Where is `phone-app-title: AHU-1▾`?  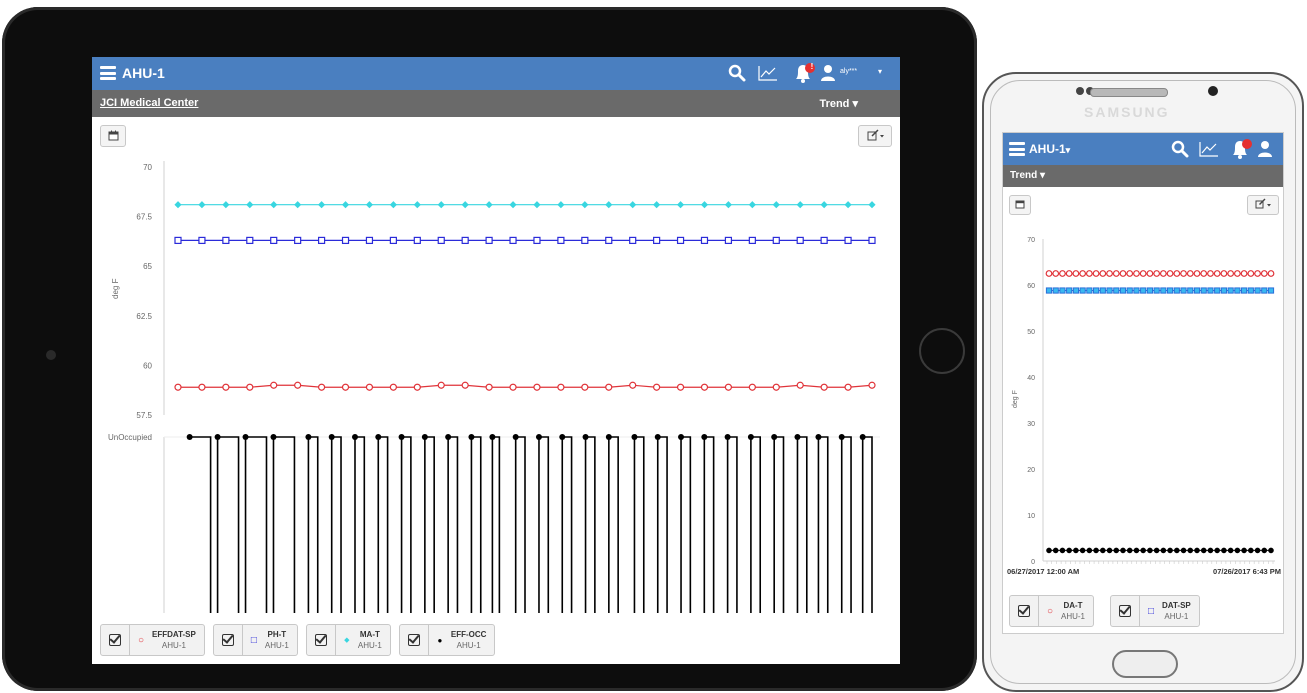 phone-app-title: AHU-1▾ is located at coordinates (1049, 149).